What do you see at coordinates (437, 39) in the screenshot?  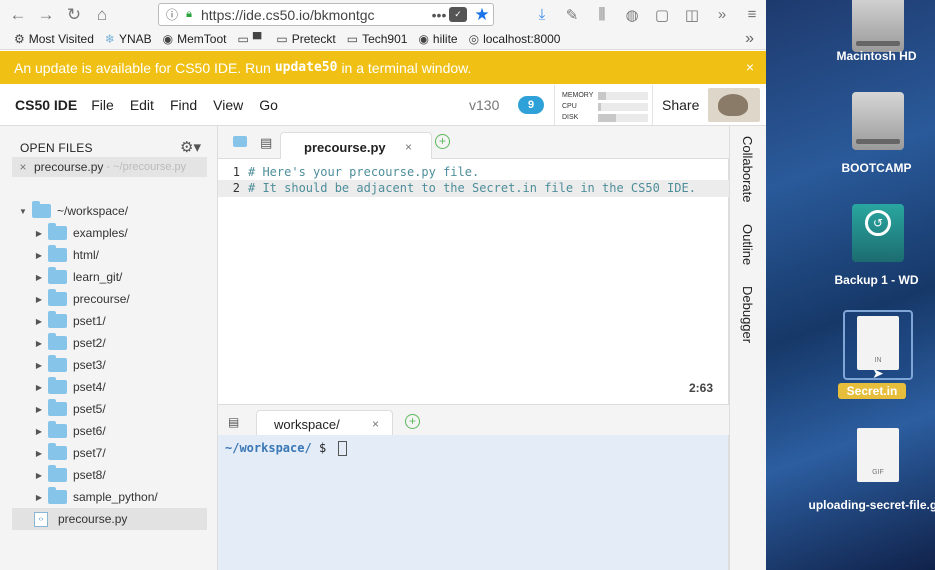 I see `bookmark-hilite: ◉ hilite` at bounding box center [437, 39].